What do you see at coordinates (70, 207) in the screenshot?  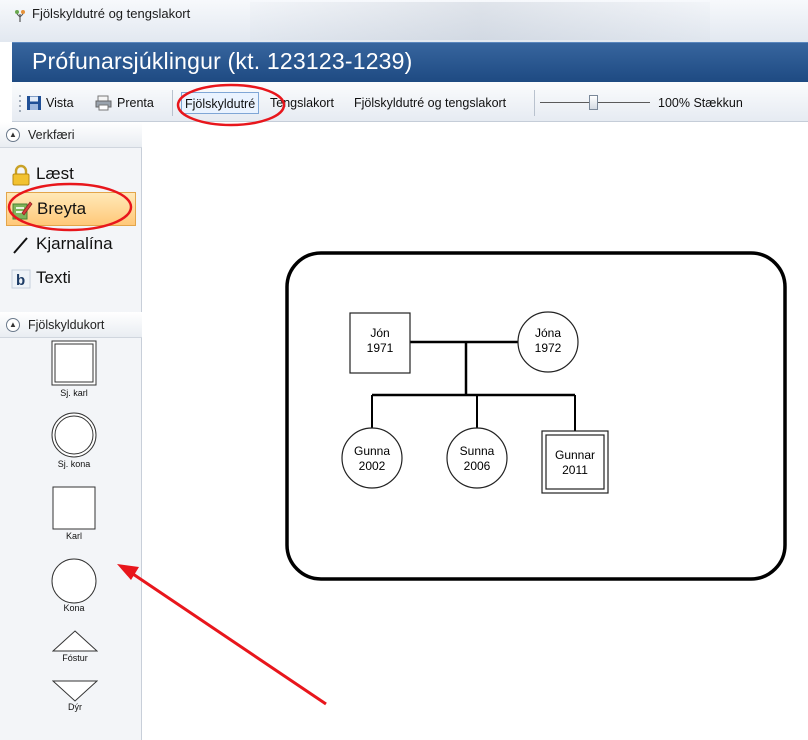 I see `highlight-edit-tool` at bounding box center [70, 207].